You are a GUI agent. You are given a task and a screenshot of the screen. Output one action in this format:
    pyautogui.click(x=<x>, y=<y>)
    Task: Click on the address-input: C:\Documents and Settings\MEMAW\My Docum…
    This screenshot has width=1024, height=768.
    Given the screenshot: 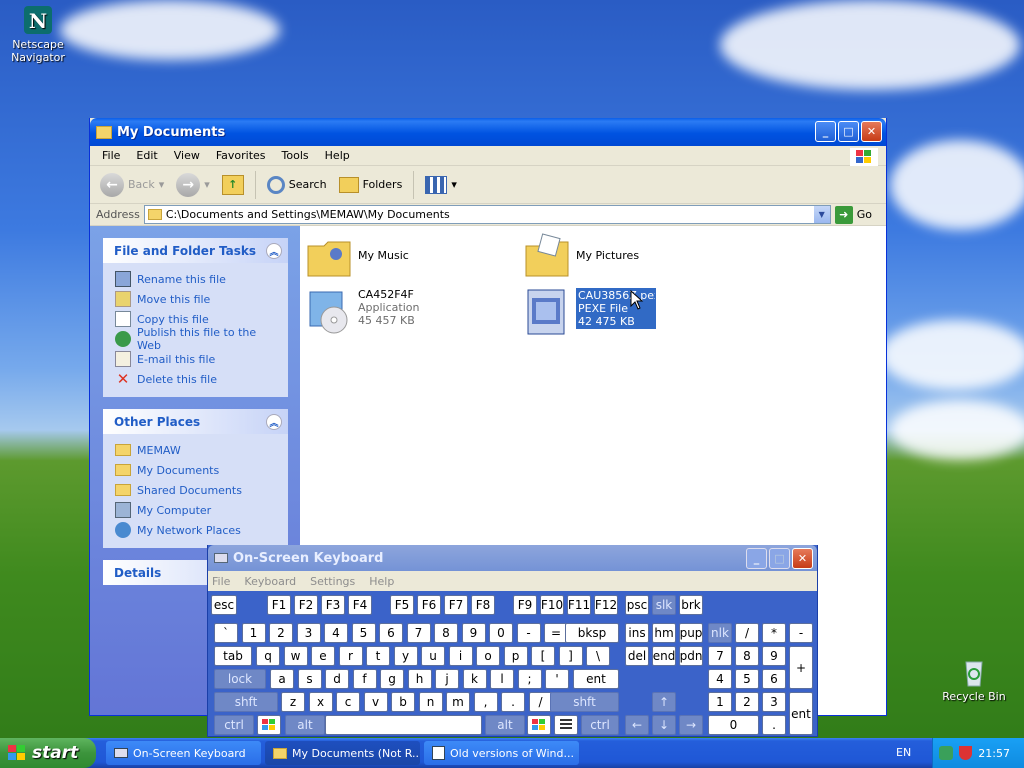 What is the action you would take?
    pyautogui.click(x=487, y=214)
    